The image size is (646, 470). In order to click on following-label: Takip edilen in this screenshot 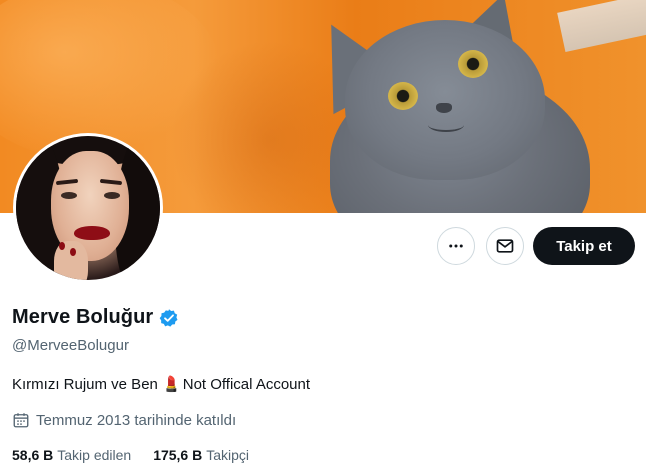, I will do `click(94, 455)`.